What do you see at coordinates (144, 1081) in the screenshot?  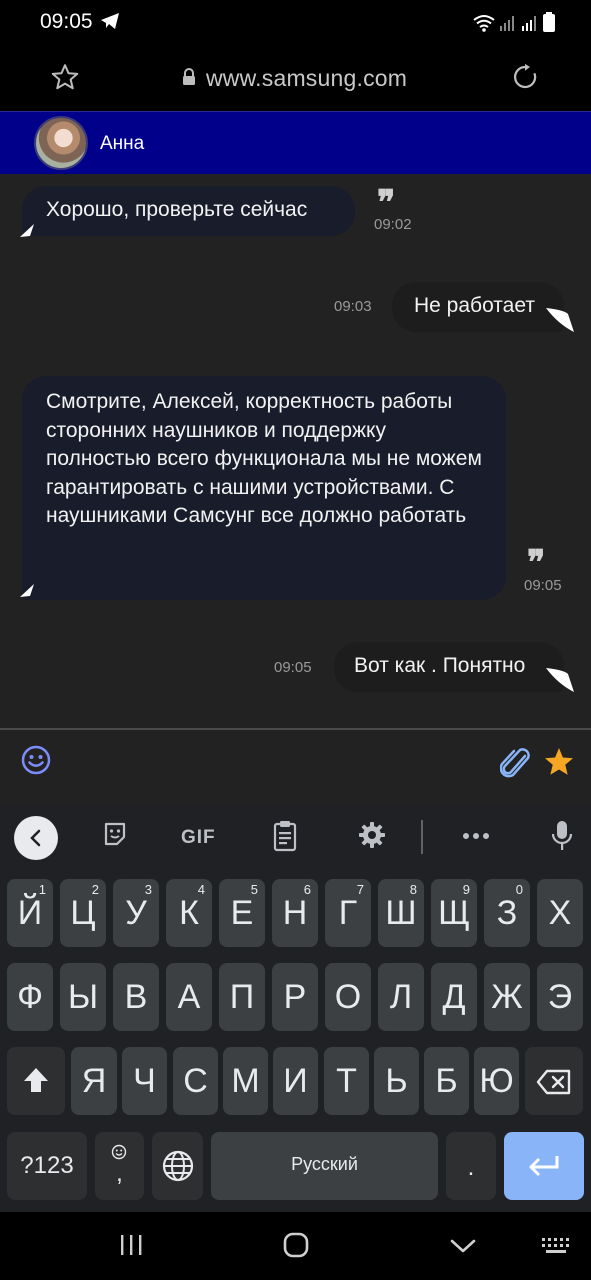 I see `key: Ч` at bounding box center [144, 1081].